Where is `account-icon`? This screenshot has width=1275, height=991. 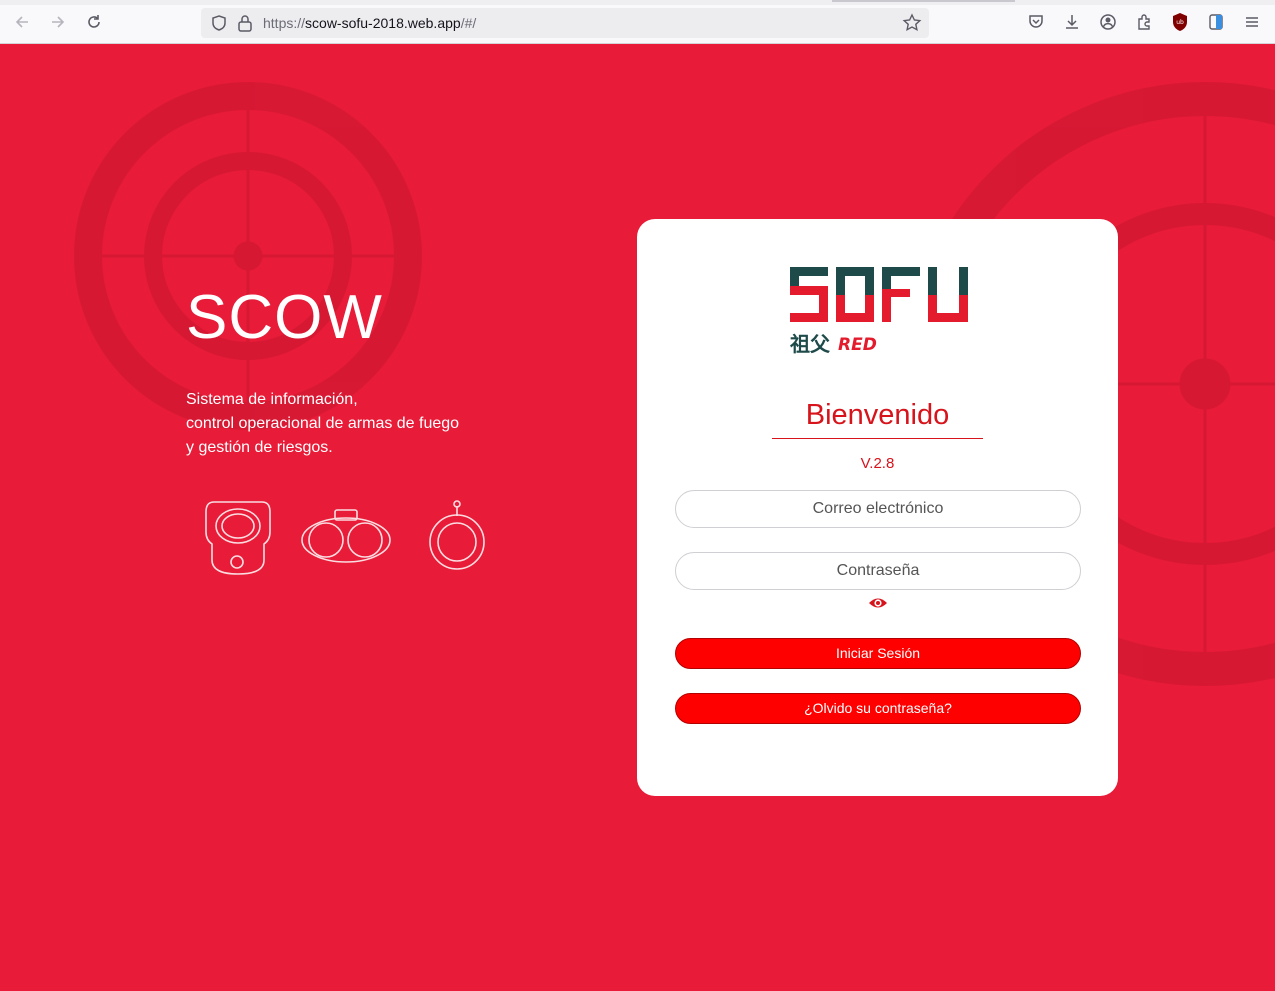
account-icon is located at coordinates (1108, 22).